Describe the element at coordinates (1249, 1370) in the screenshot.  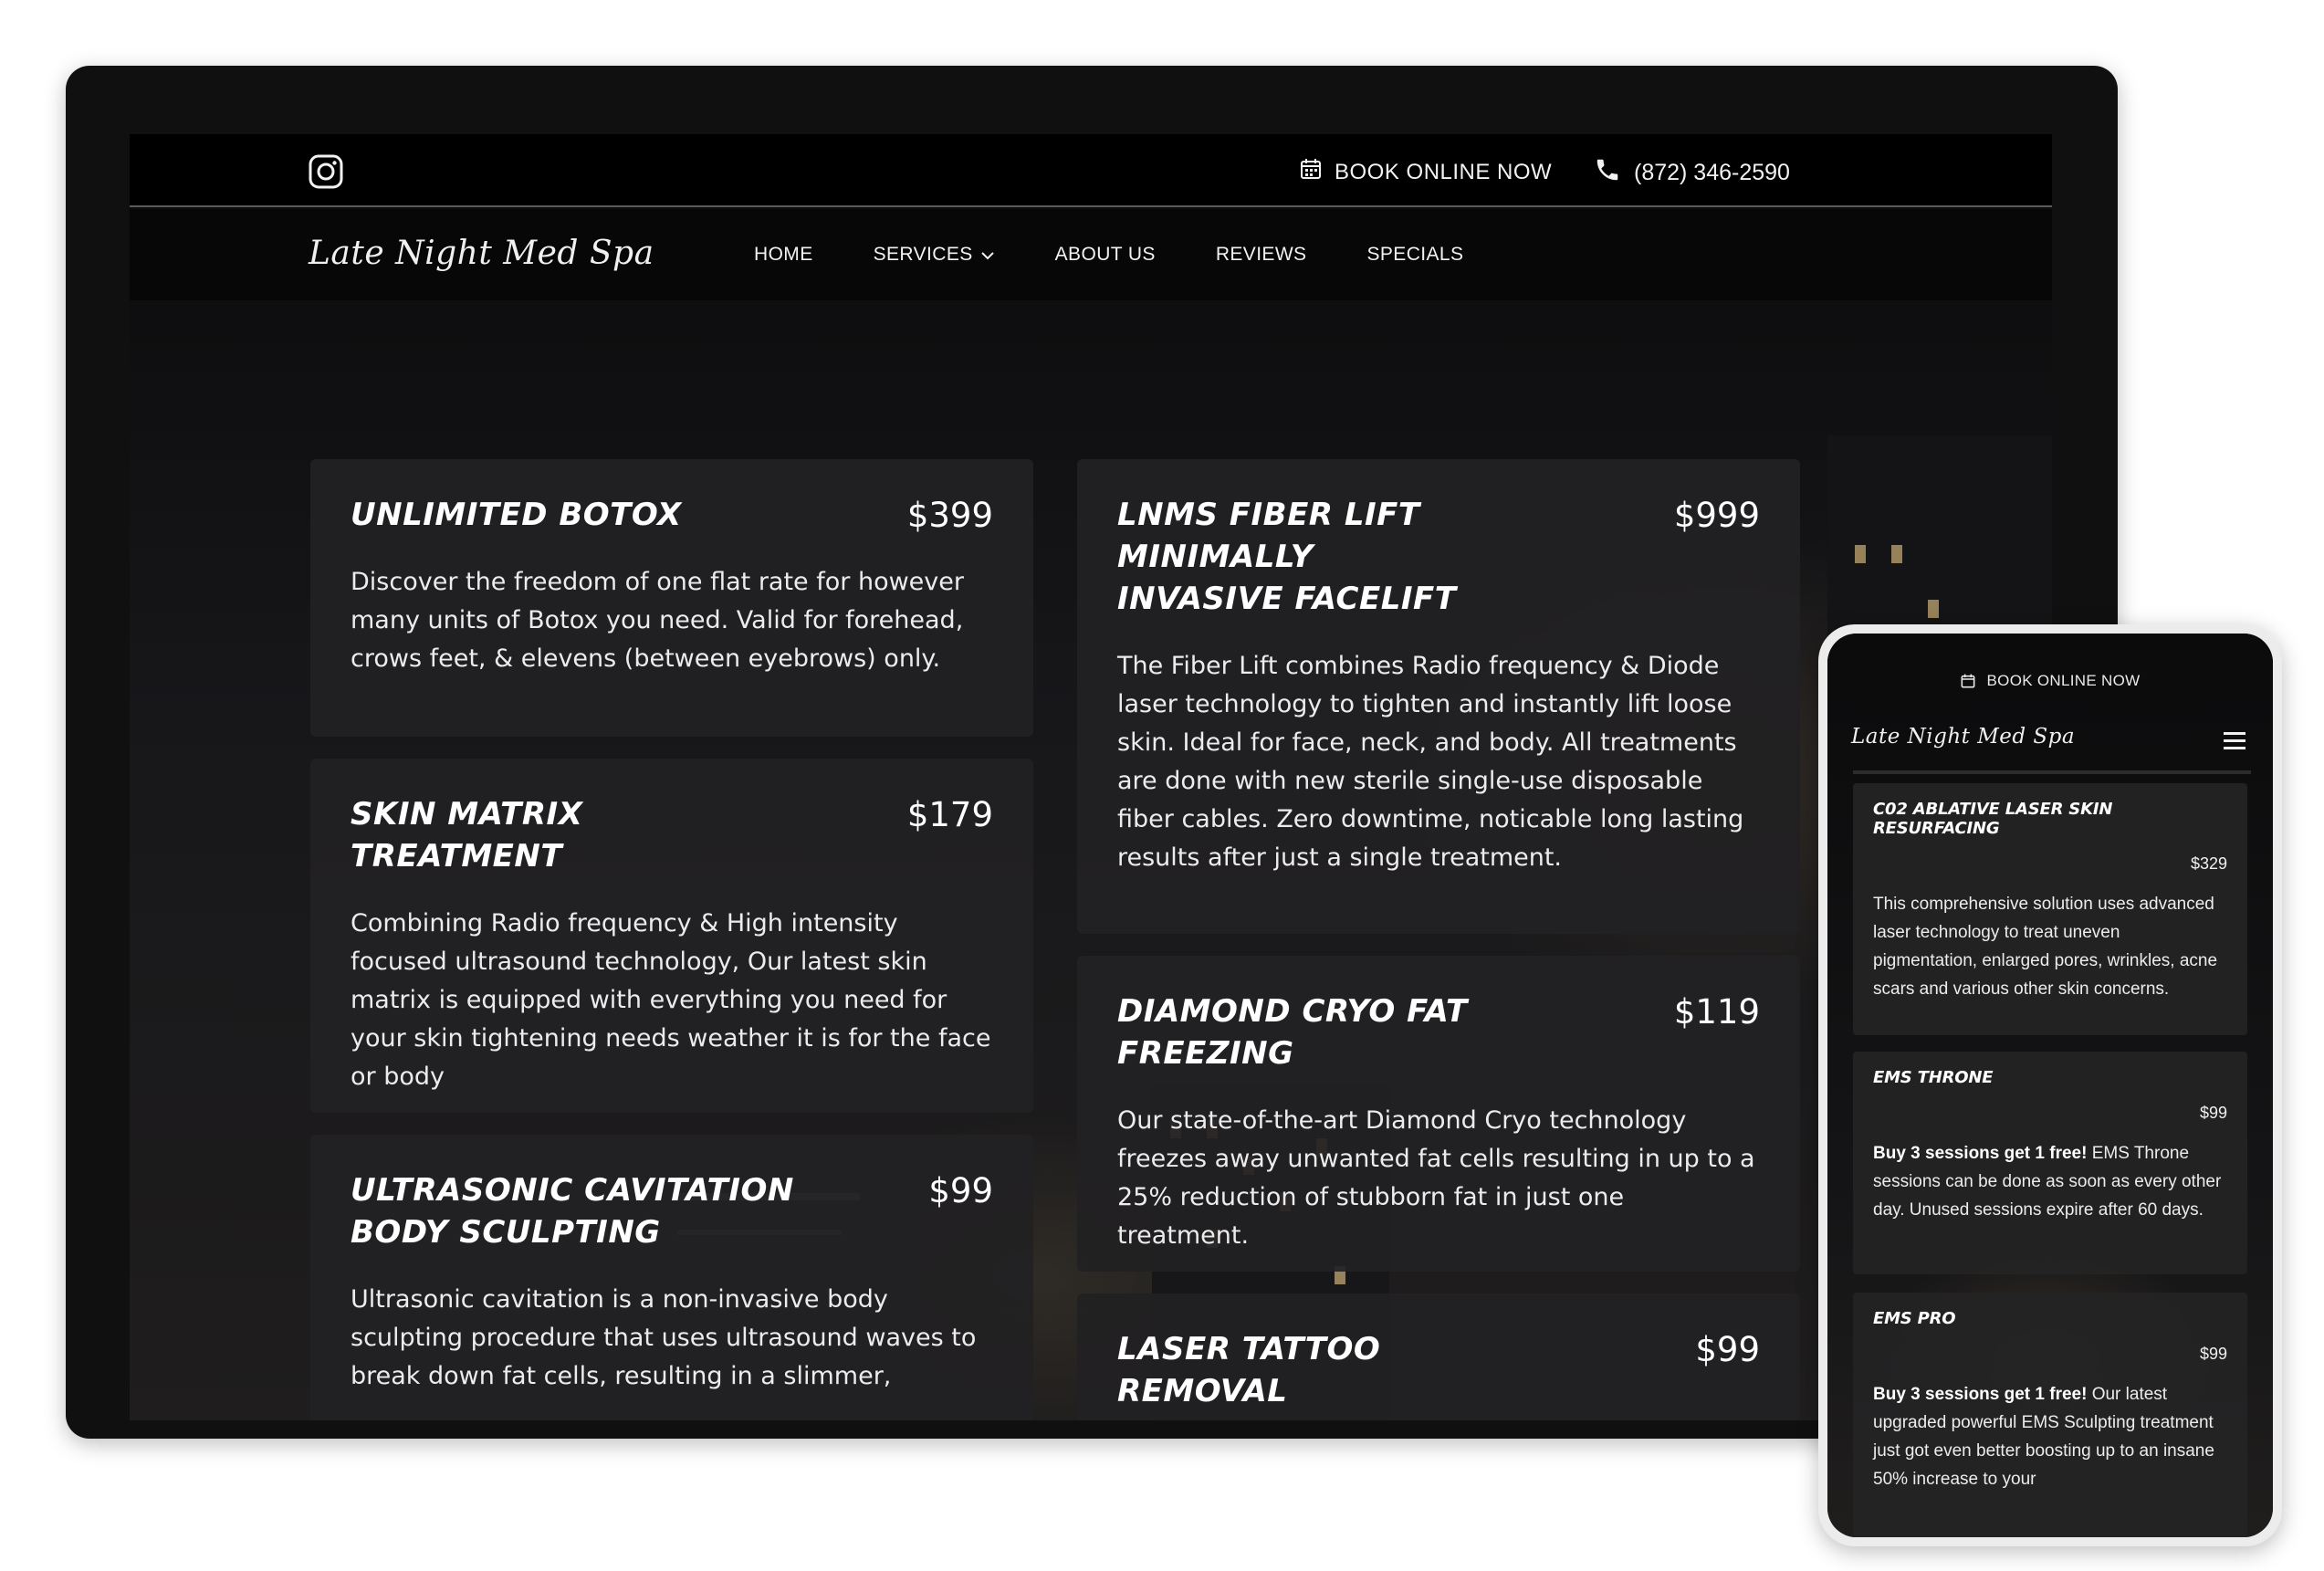
I see `service-title: LASER TATTOO REMOVAL` at that location.